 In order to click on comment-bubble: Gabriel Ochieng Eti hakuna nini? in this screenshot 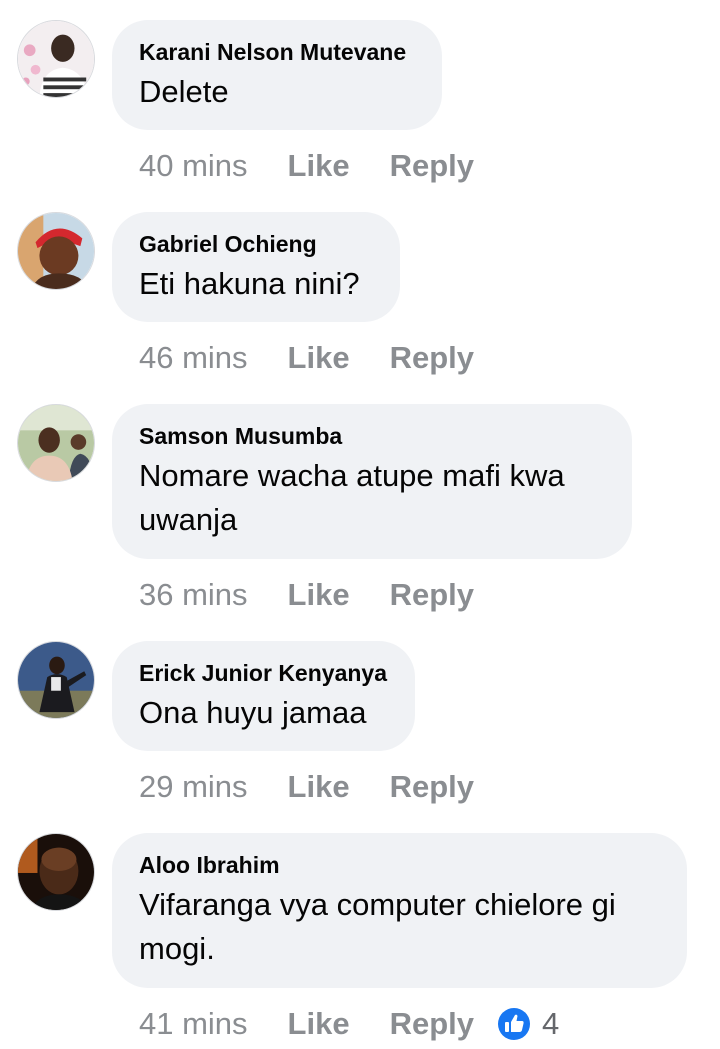, I will do `click(256, 267)`.